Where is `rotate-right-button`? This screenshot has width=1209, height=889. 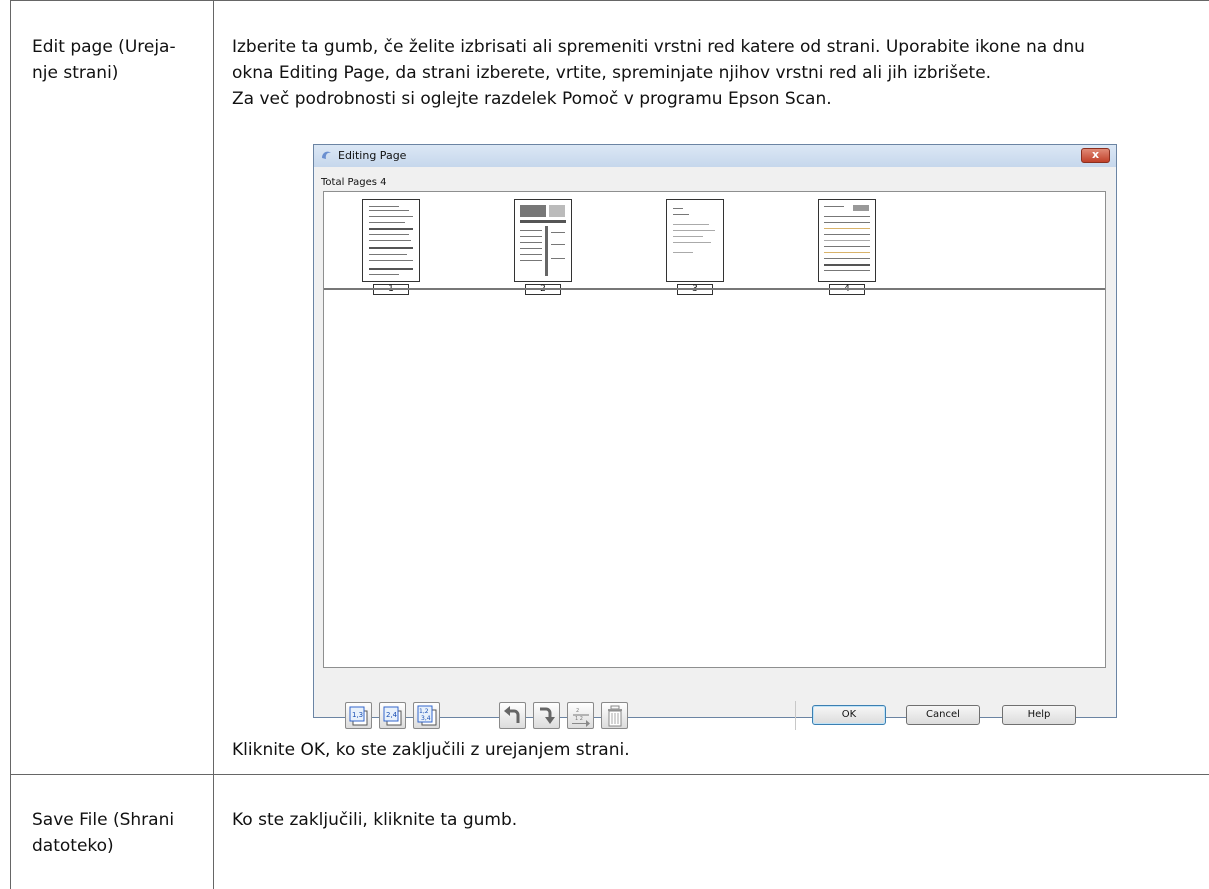 rotate-right-button is located at coordinates (546, 715).